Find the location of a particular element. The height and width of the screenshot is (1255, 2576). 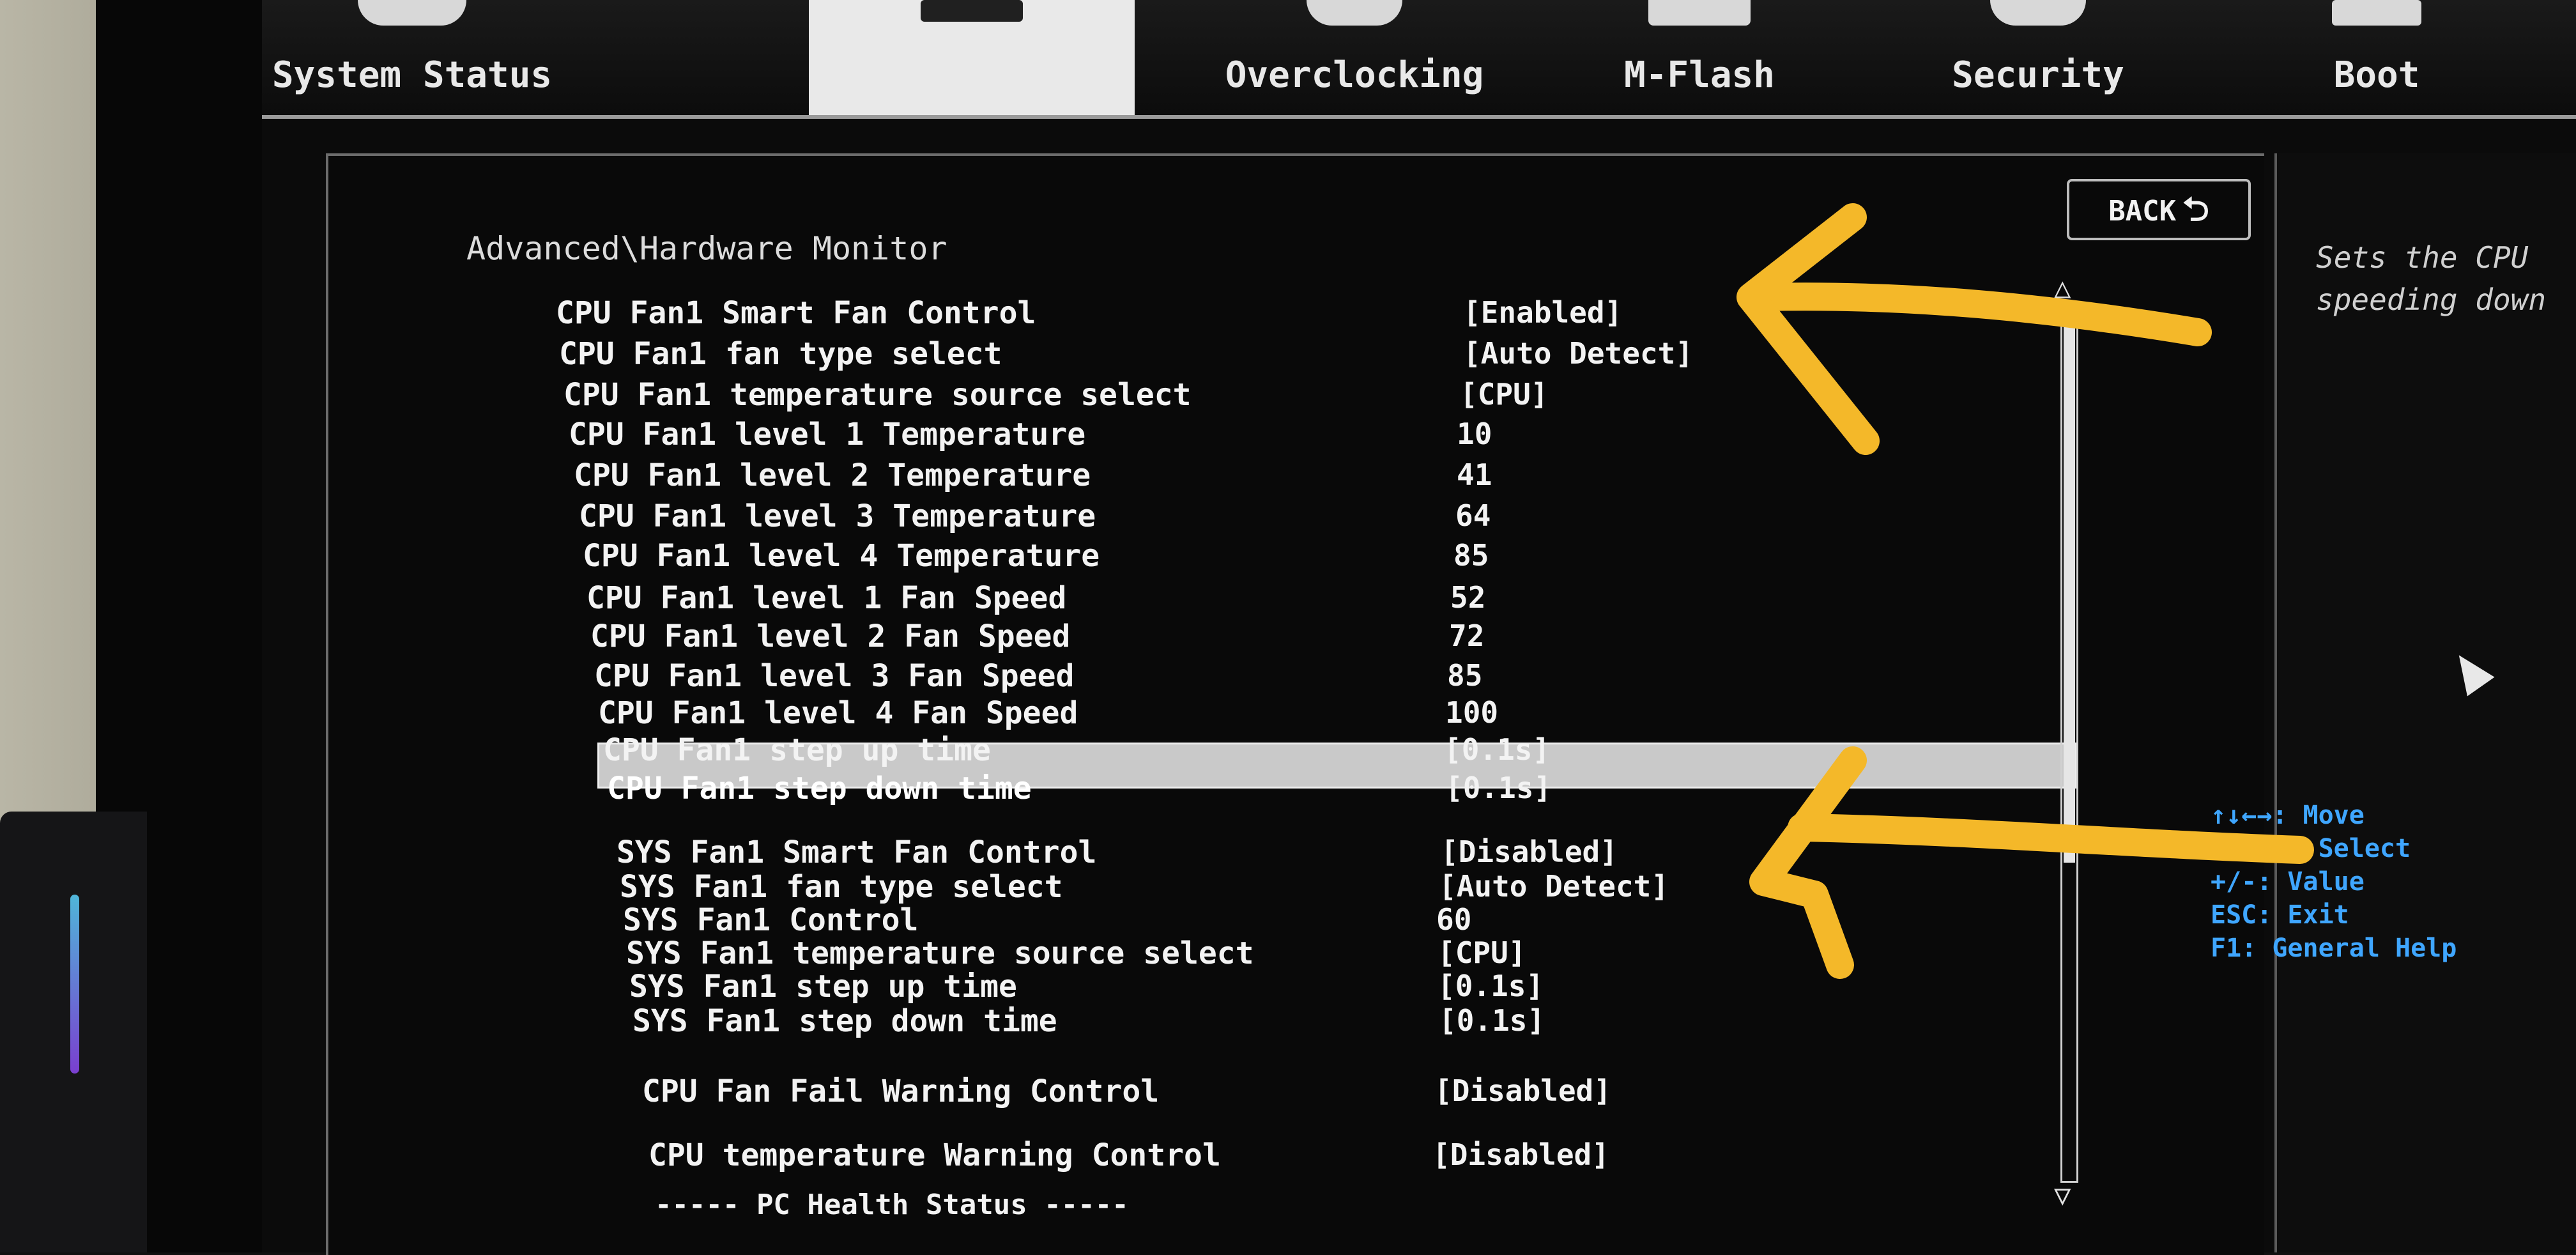

annotation-arrow-1-head is located at coordinates (1808, 329).